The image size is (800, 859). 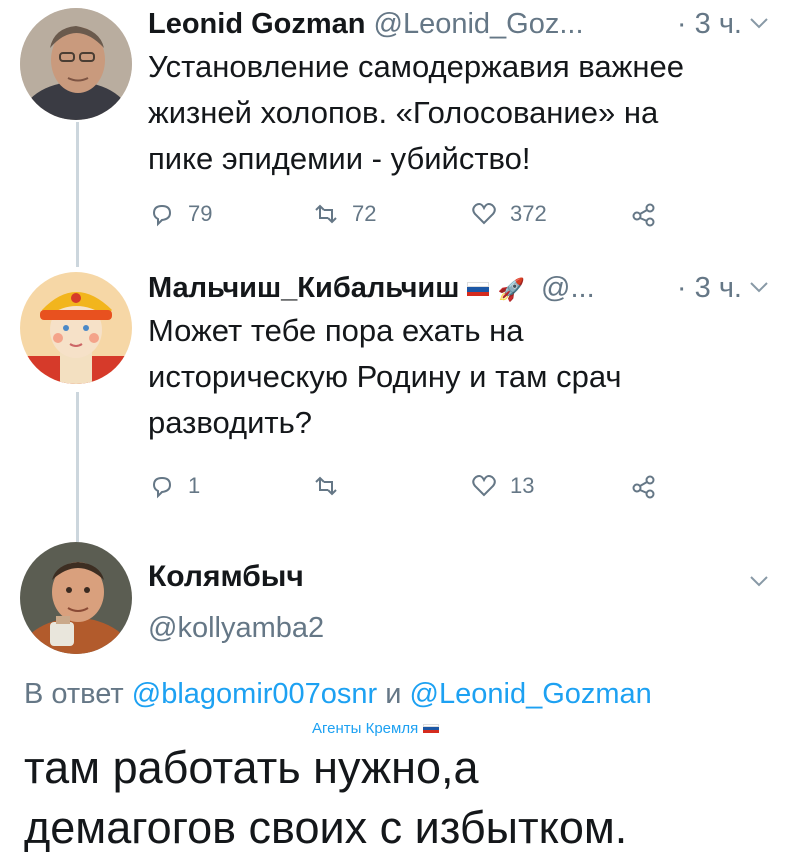 I want to click on reply-button: 1, so click(x=174, y=486).